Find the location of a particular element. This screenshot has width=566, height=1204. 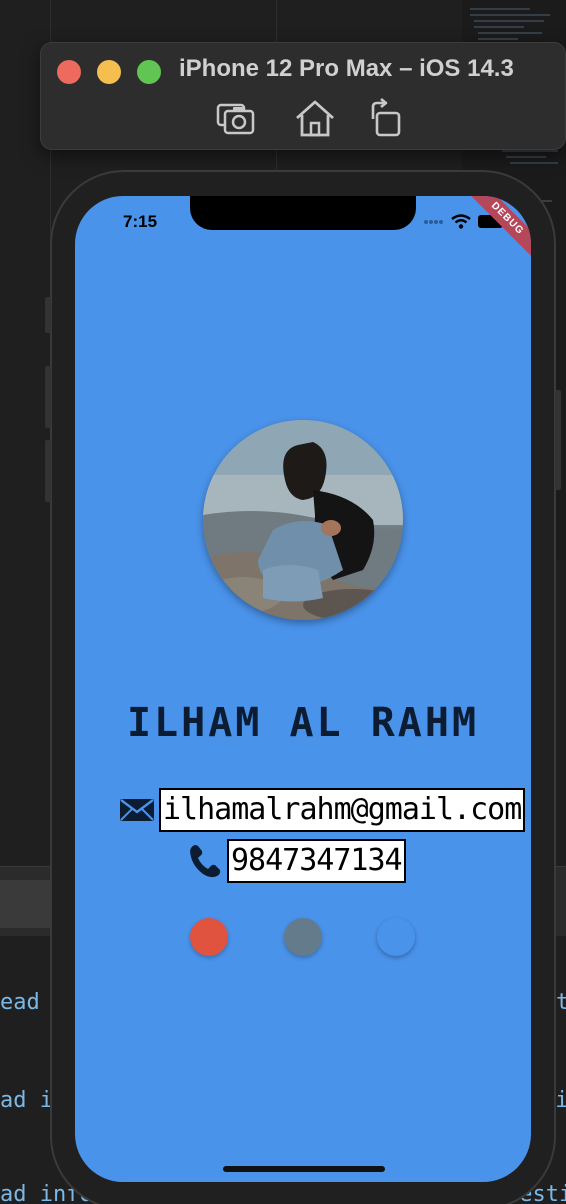

screenshot-button is located at coordinates (237, 119).